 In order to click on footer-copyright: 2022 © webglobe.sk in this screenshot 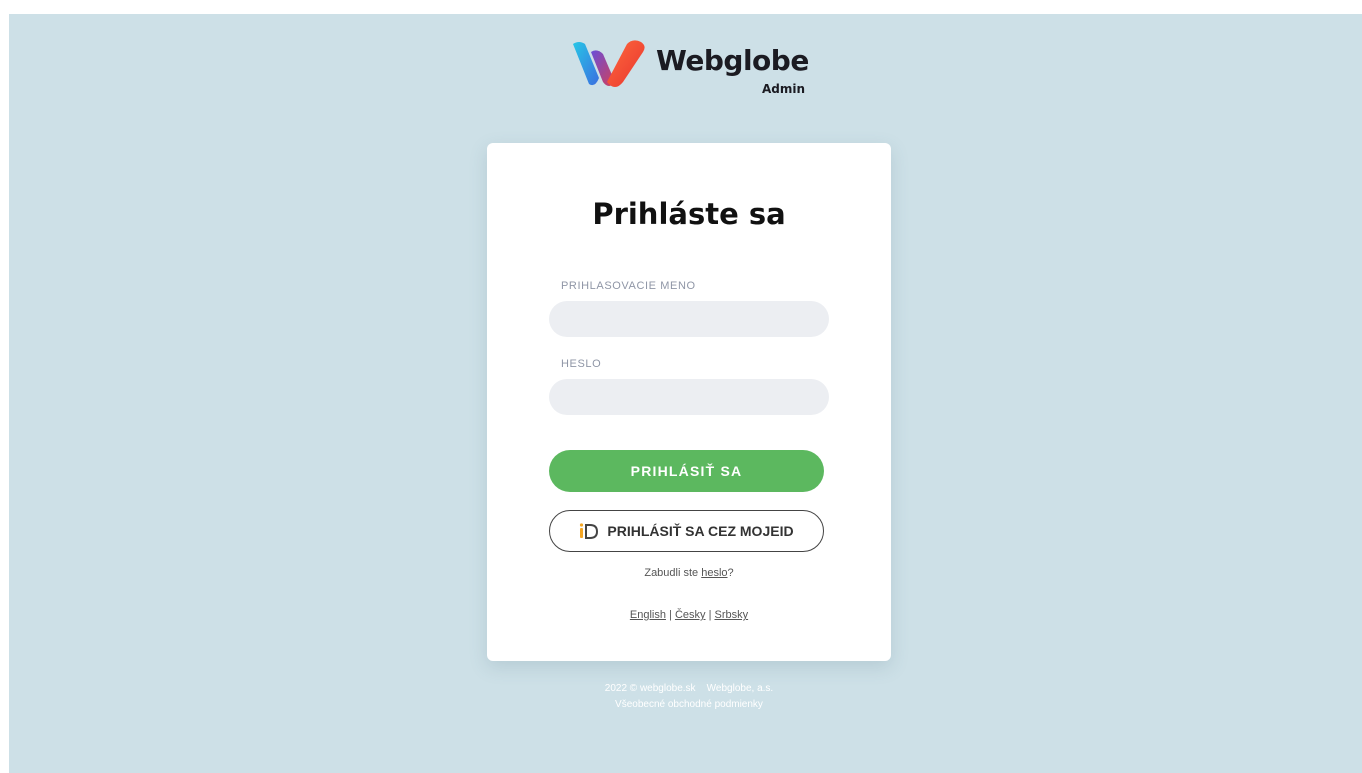, I will do `click(650, 688)`.